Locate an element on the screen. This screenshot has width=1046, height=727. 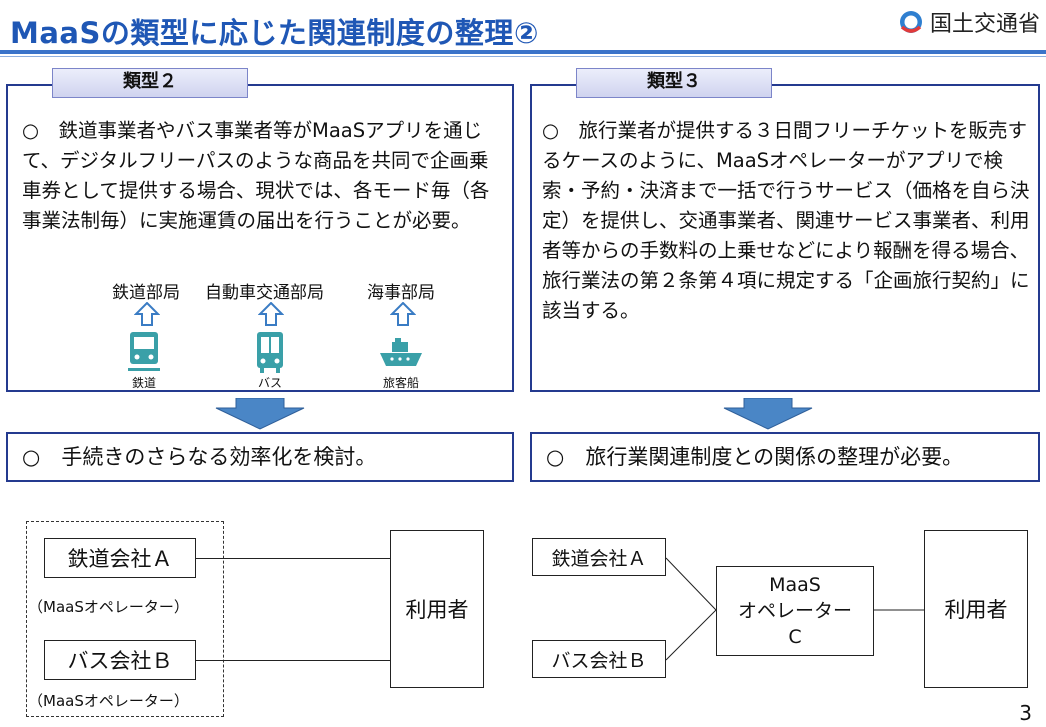
user-box-left: 利用者 is located at coordinates (437, 609).